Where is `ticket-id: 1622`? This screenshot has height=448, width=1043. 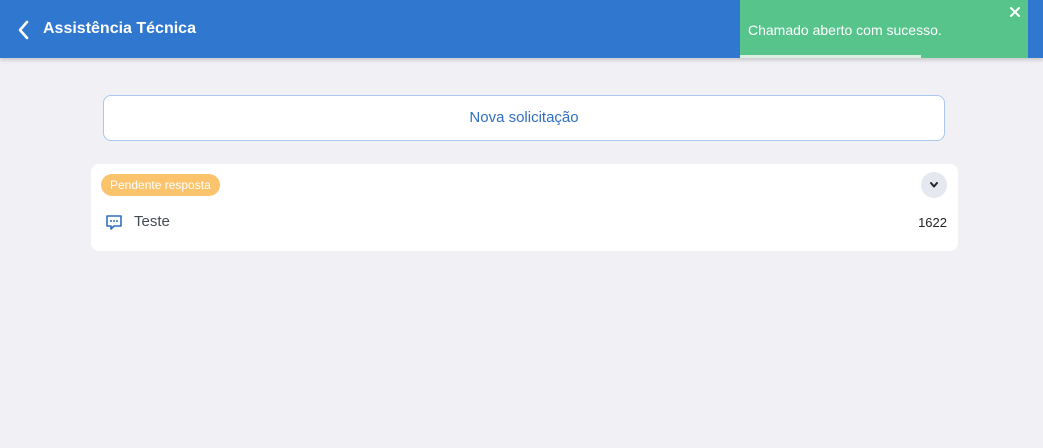 ticket-id: 1622 is located at coordinates (932, 222).